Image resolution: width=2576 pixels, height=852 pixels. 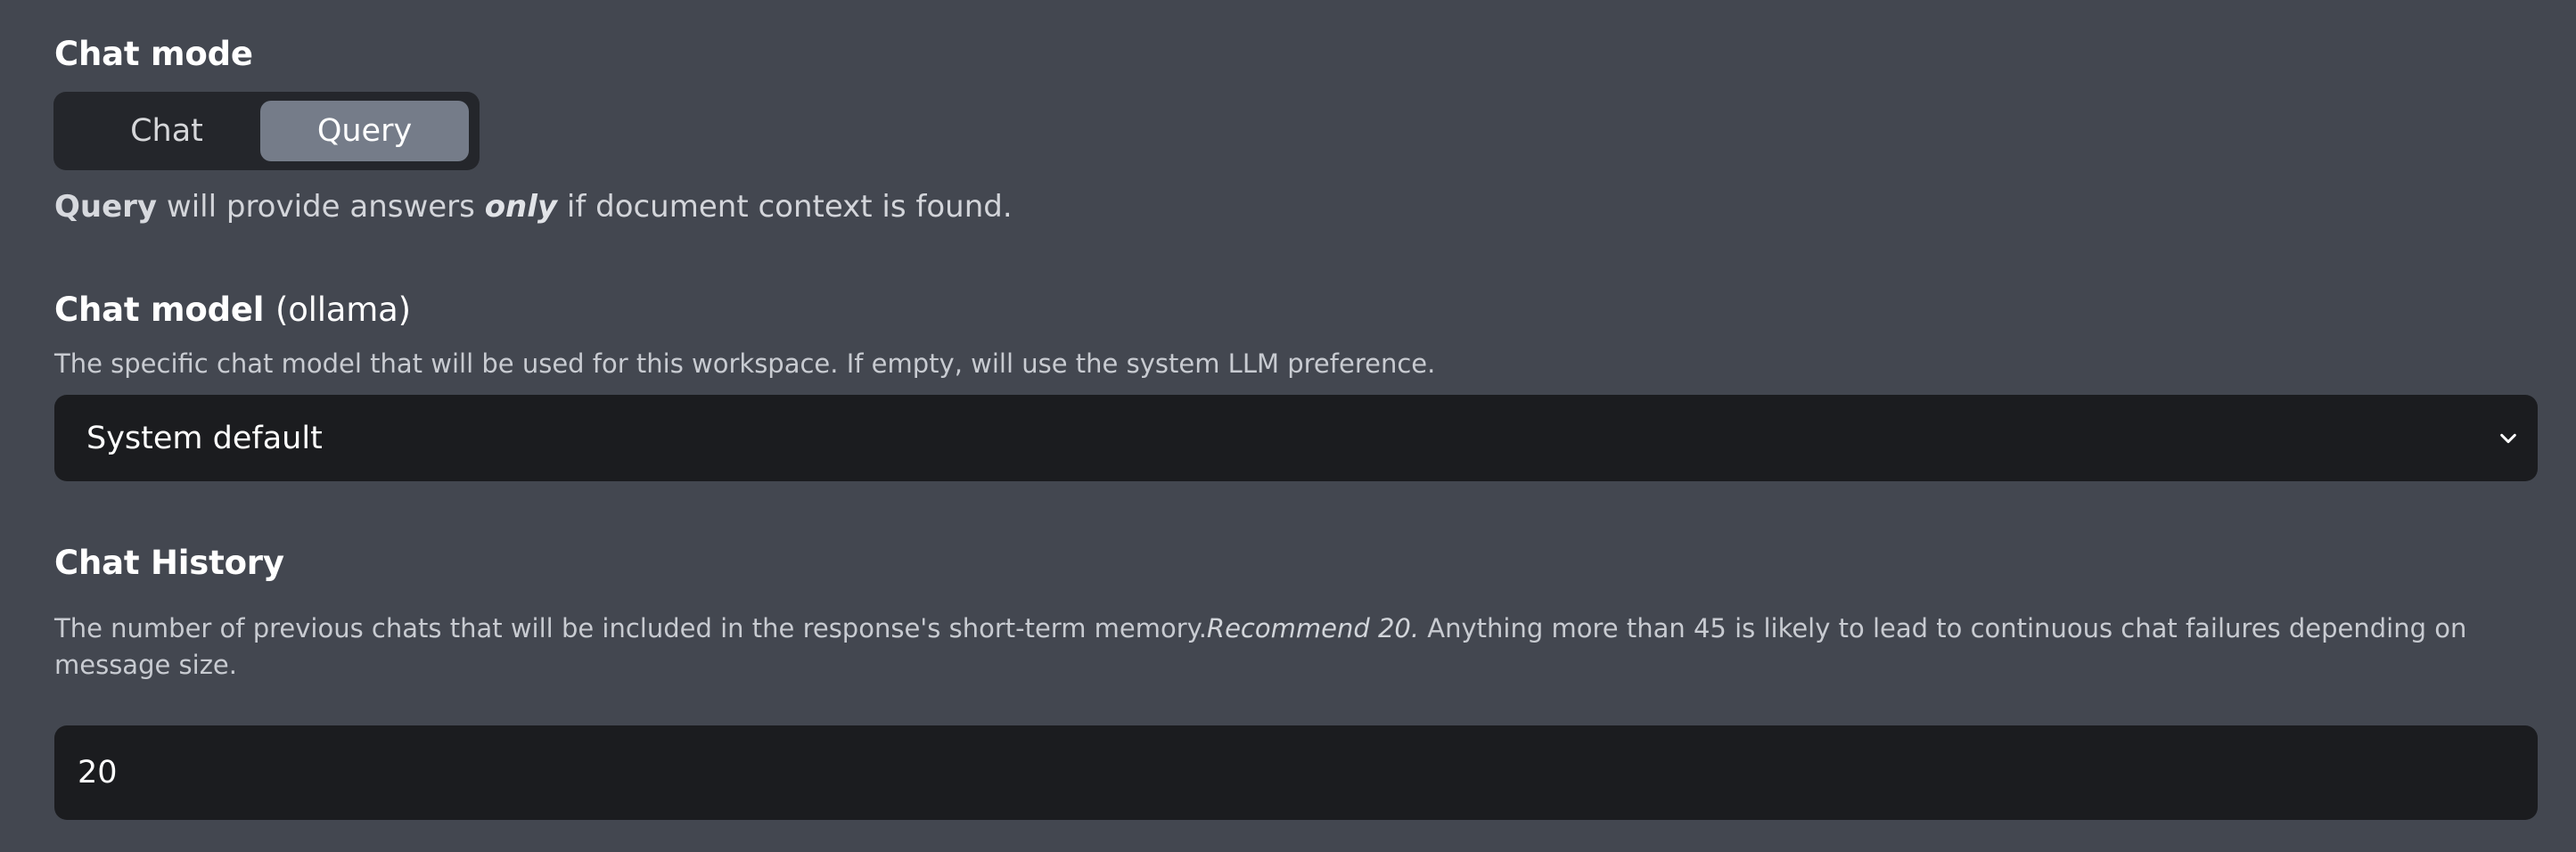 I want to click on chat-model-selected-value: System default, so click(x=204, y=438).